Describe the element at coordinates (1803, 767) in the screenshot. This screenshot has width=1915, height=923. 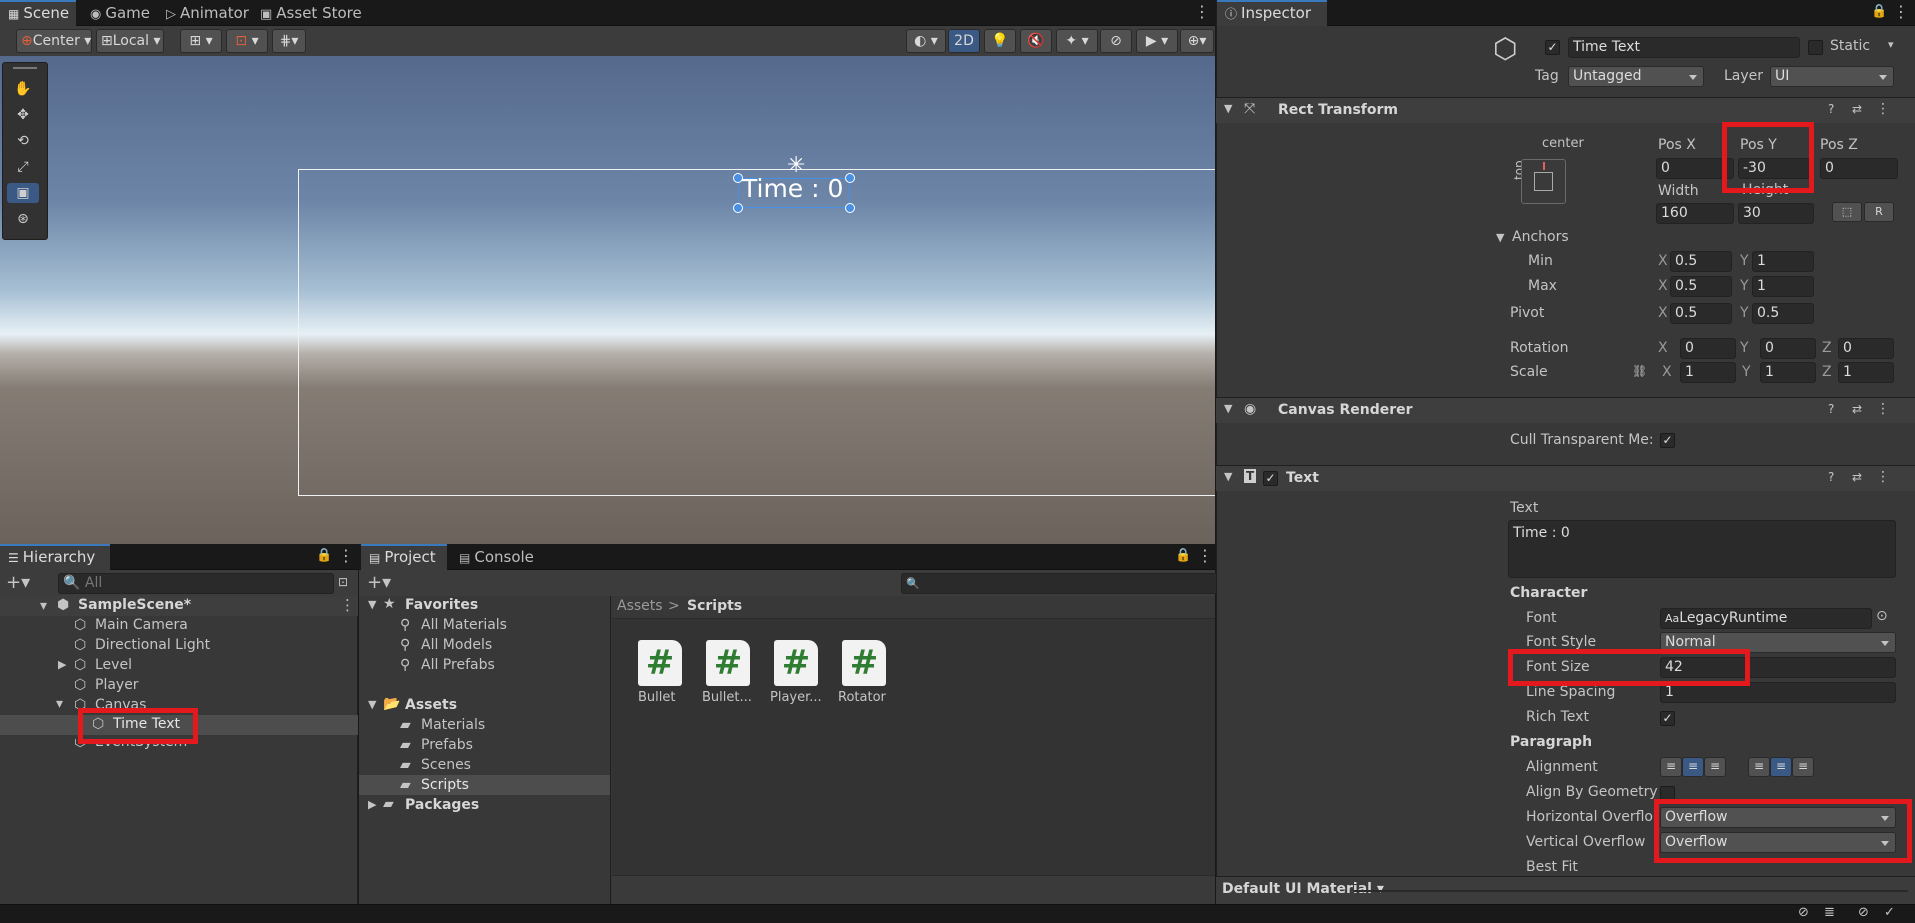
I see `align-bottom-button: ≡` at that location.